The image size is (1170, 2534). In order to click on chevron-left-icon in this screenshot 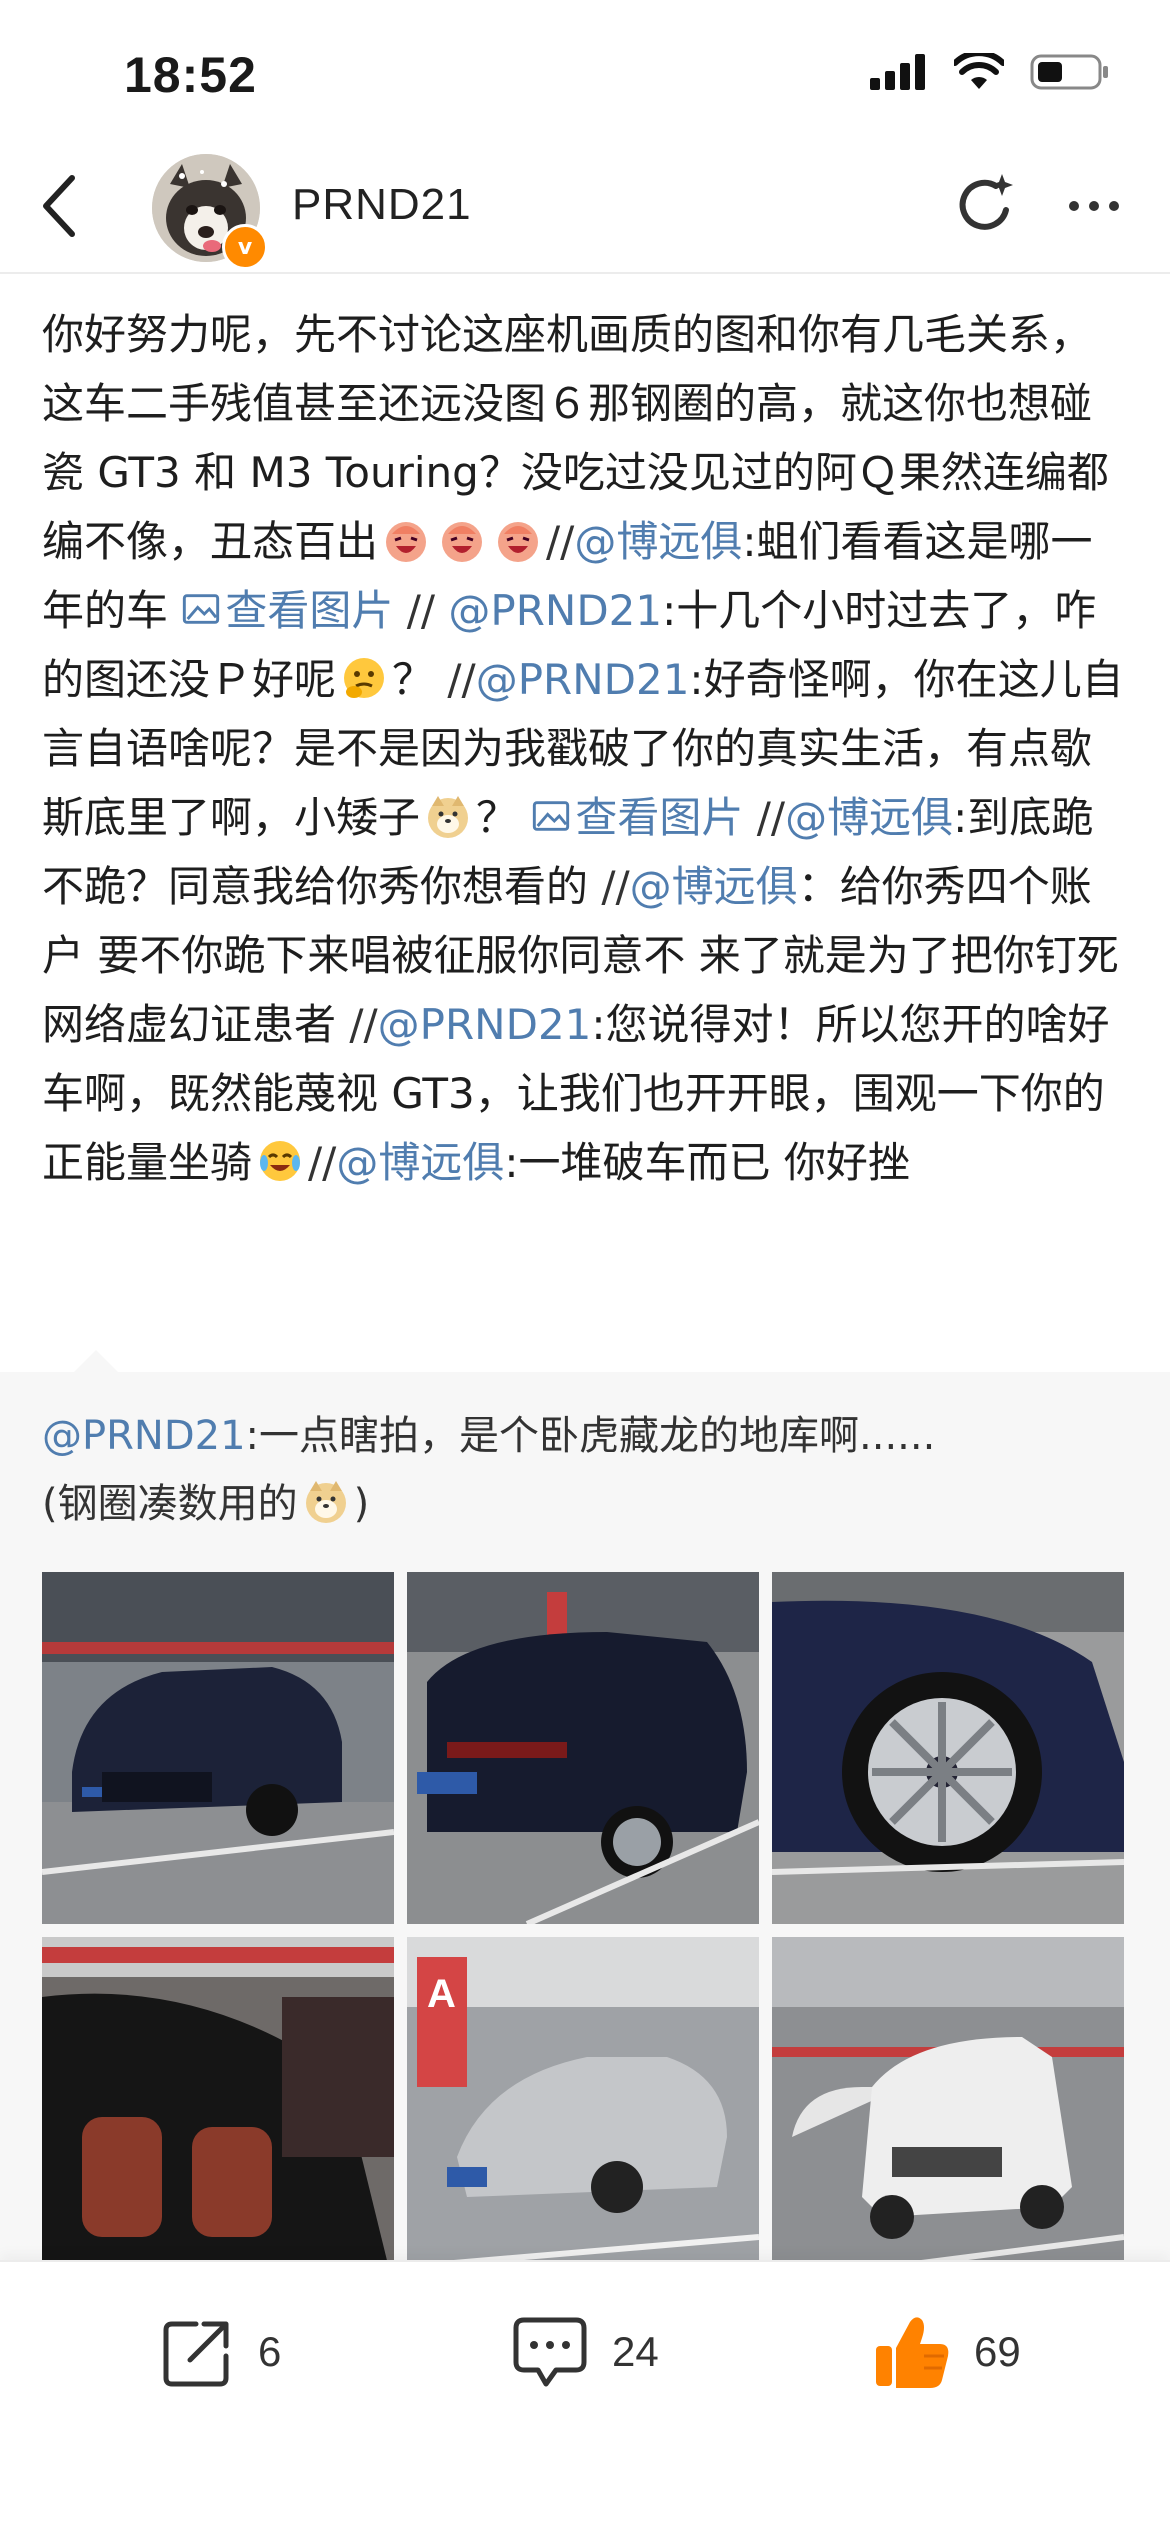, I will do `click(59, 206)`.